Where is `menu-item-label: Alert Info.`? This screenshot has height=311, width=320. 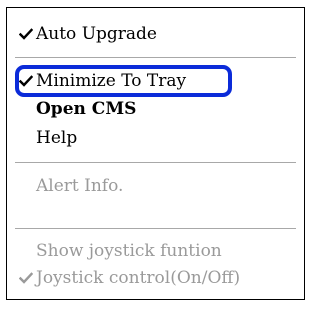
menu-item-label: Alert Info. is located at coordinates (80, 186).